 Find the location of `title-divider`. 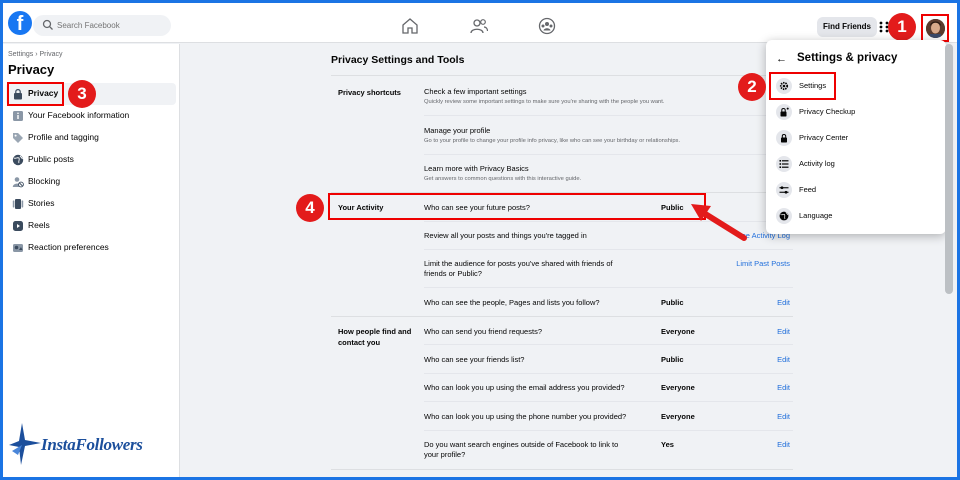

title-divider is located at coordinates (562, 75).